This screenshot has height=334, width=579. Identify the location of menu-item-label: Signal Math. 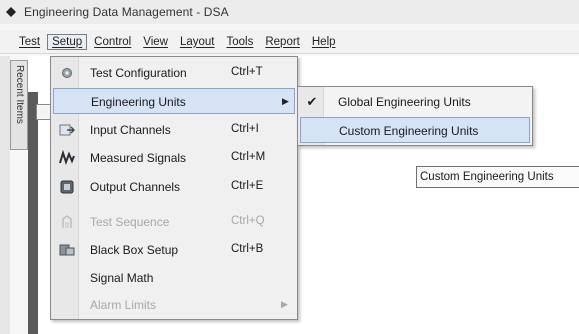
(122, 278).